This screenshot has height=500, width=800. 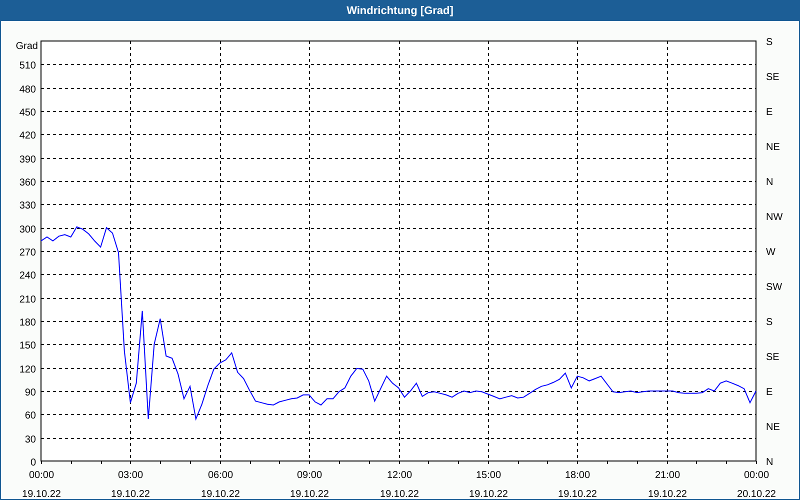 What do you see at coordinates (27, 300) in the screenshot?
I see `axis-tick-label: 210` at bounding box center [27, 300].